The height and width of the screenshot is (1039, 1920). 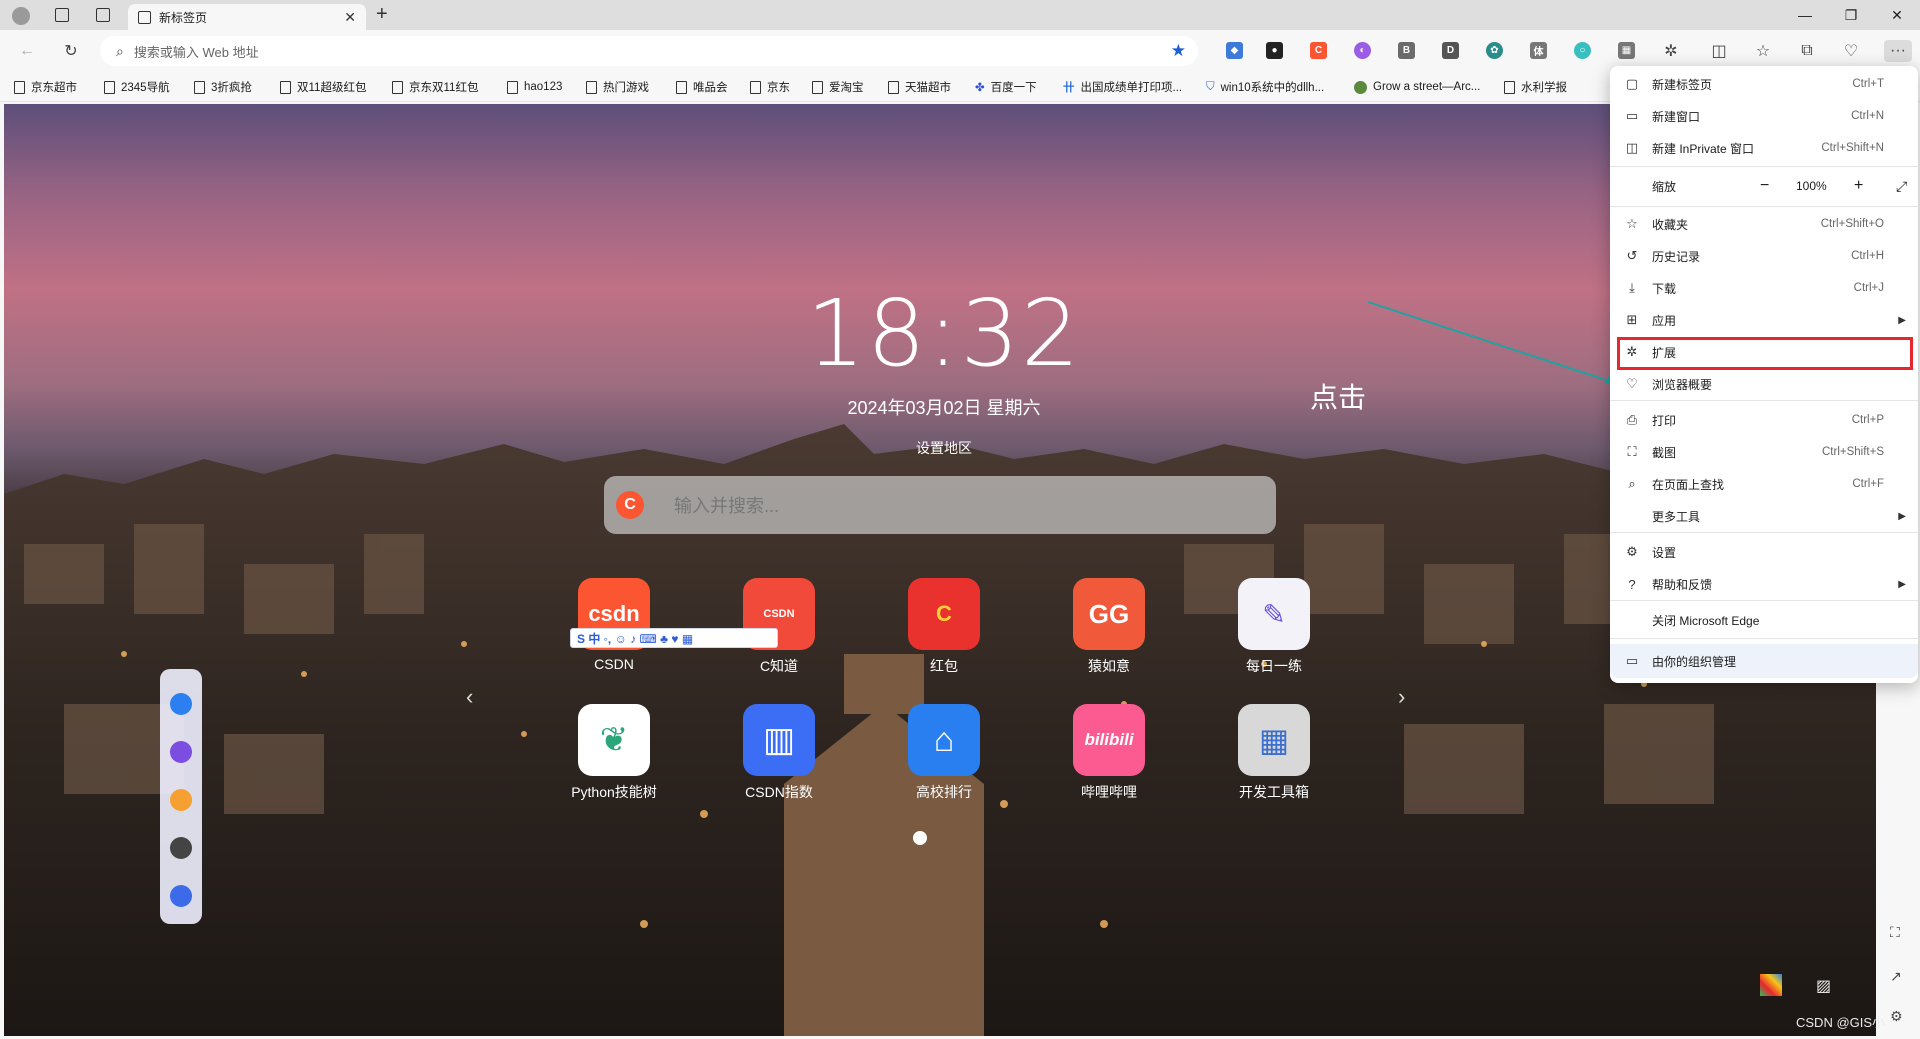 What do you see at coordinates (779, 627) in the screenshot?
I see `app-tile-c-zhidao: CSDN C知道` at bounding box center [779, 627].